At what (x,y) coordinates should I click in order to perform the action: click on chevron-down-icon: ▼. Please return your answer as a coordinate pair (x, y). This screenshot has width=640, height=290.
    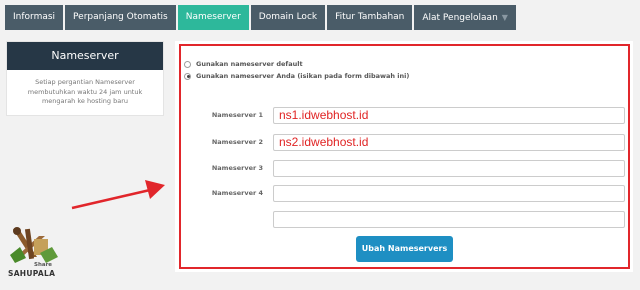
    Looking at the image, I should click on (504, 17).